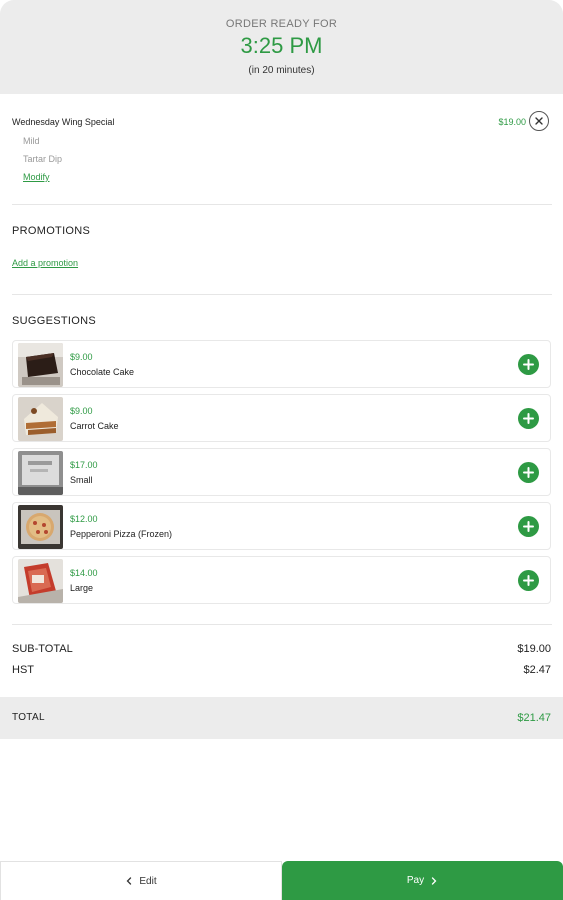  Describe the element at coordinates (40, 527) in the screenshot. I see `pepperoni-pizza-image` at that location.